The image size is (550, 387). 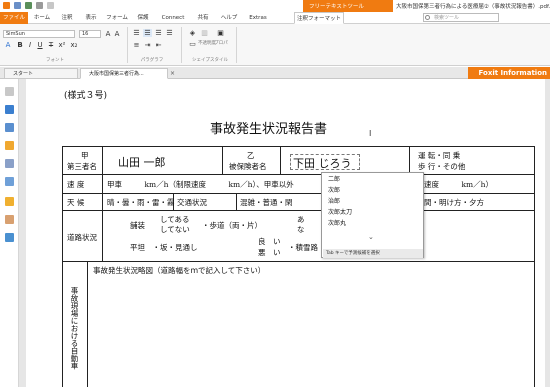 What do you see at coordinates (210, 60) in the screenshot?
I see `group-shape-style-label: シェイプスタイル` at bounding box center [210, 60].